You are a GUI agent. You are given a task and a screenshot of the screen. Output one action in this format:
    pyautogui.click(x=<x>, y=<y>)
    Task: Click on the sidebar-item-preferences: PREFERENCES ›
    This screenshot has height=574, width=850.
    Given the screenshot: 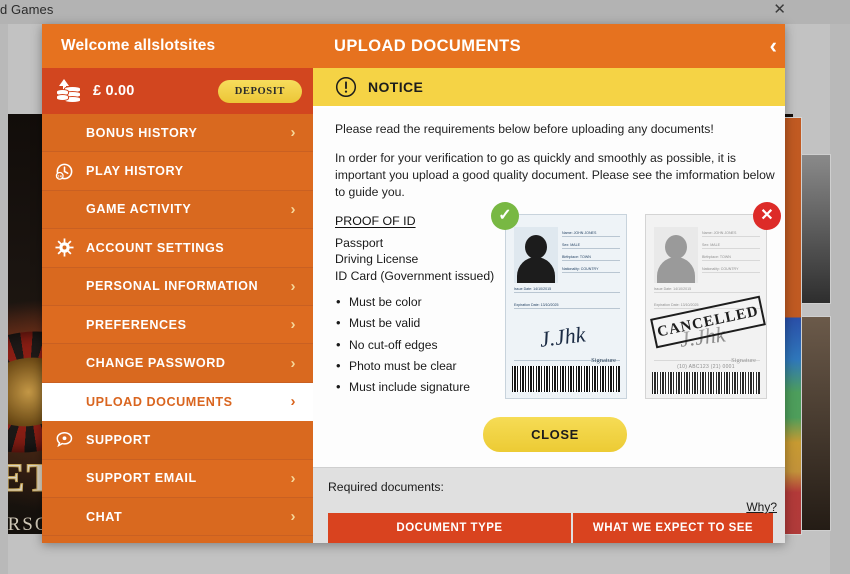 What is the action you would take?
    pyautogui.click(x=177, y=325)
    